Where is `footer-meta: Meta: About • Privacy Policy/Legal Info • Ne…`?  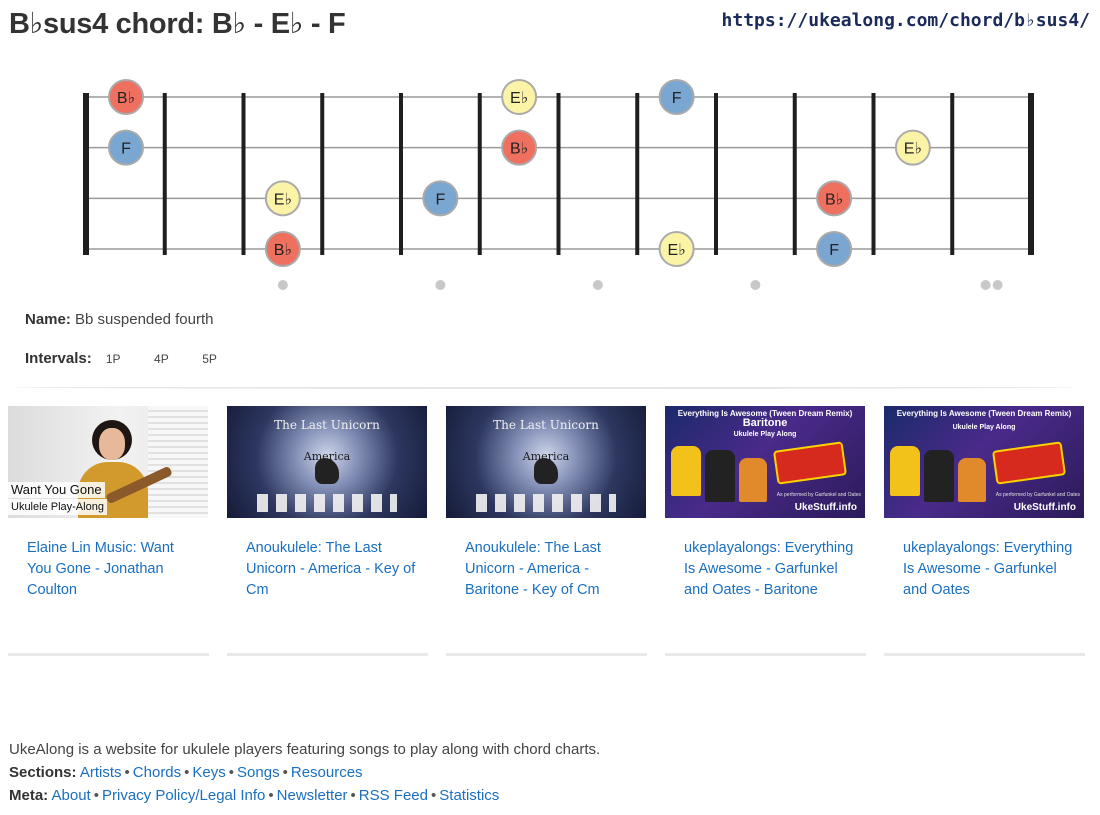 footer-meta: Meta: About • Privacy Policy/Legal Info • Ne… is located at coordinates (304, 795).